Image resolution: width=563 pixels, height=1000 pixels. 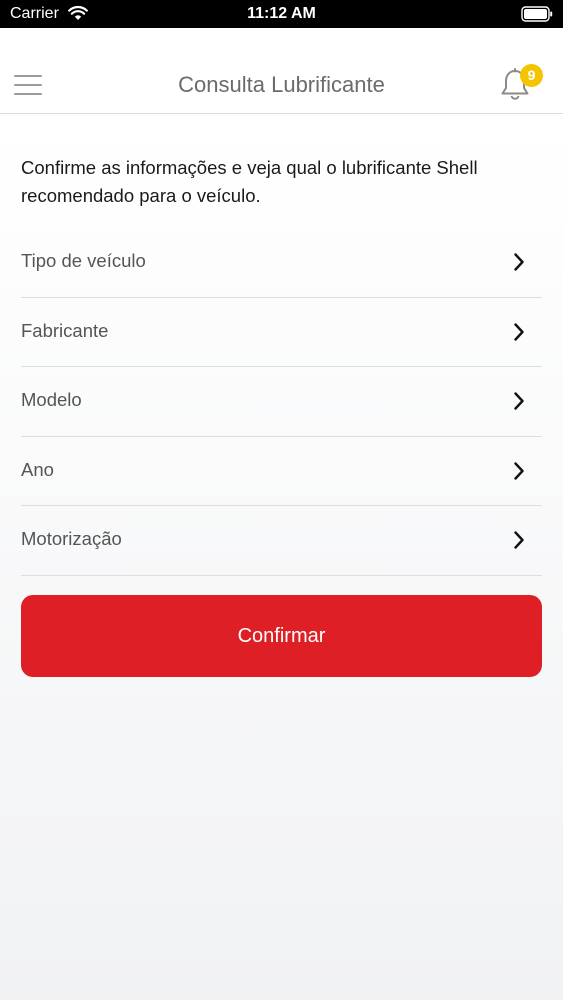 I want to click on status-bar: Carrier 11:12 AM, so click(x=281, y=14).